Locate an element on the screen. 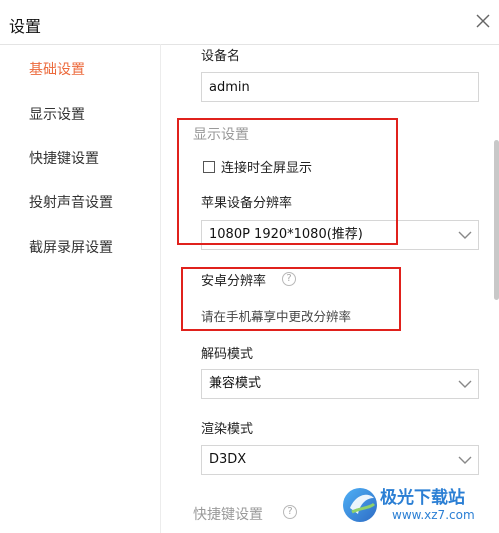  render-mode-value: D3DX is located at coordinates (228, 459).